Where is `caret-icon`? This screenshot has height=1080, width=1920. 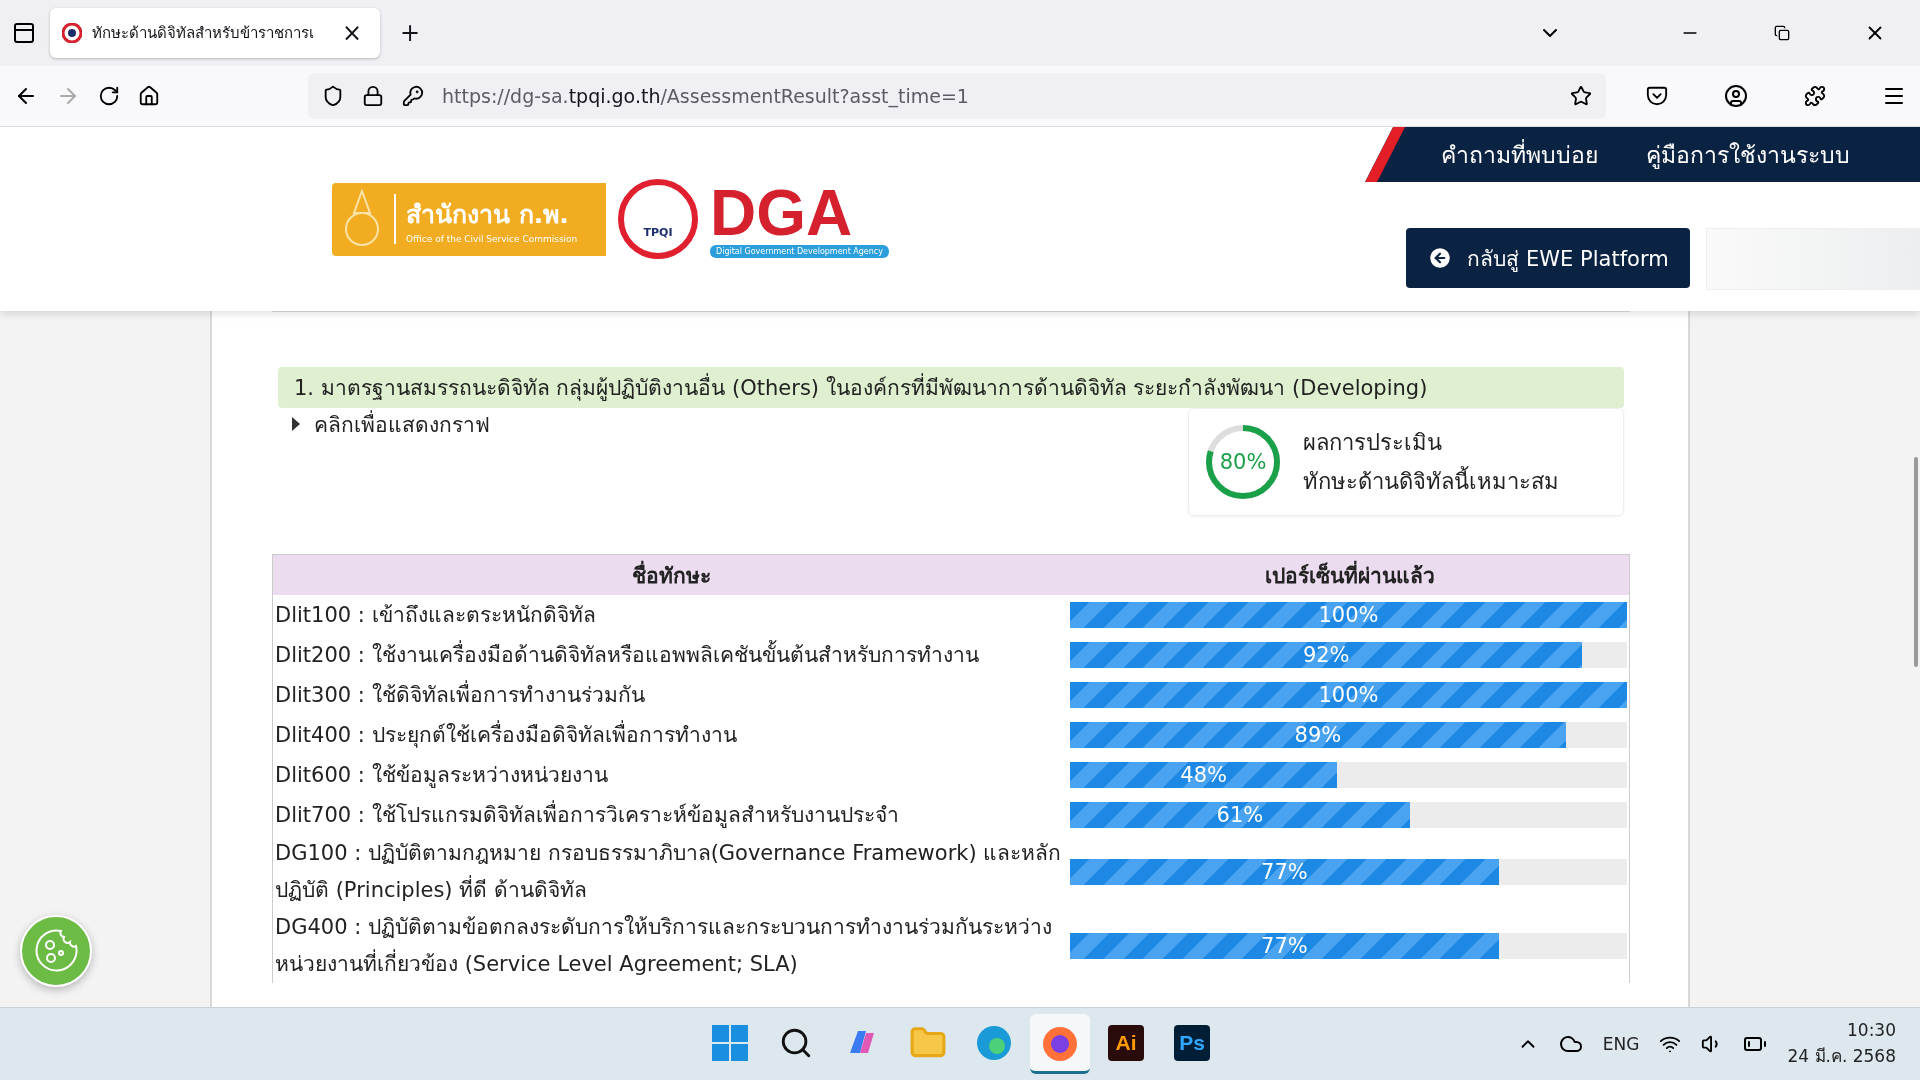 caret-icon is located at coordinates (296, 424).